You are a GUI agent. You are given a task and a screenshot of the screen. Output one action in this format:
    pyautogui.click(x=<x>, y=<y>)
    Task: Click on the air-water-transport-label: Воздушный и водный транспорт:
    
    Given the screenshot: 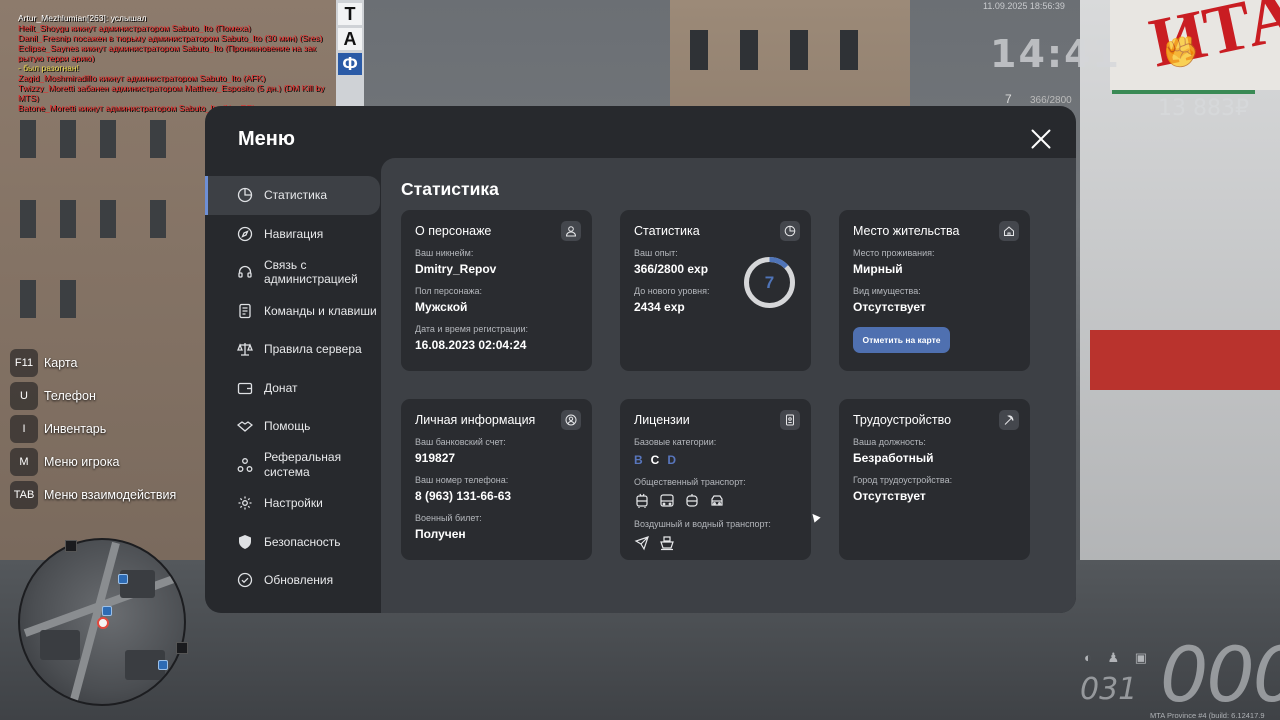 What is the action you would take?
    pyautogui.click(x=702, y=524)
    